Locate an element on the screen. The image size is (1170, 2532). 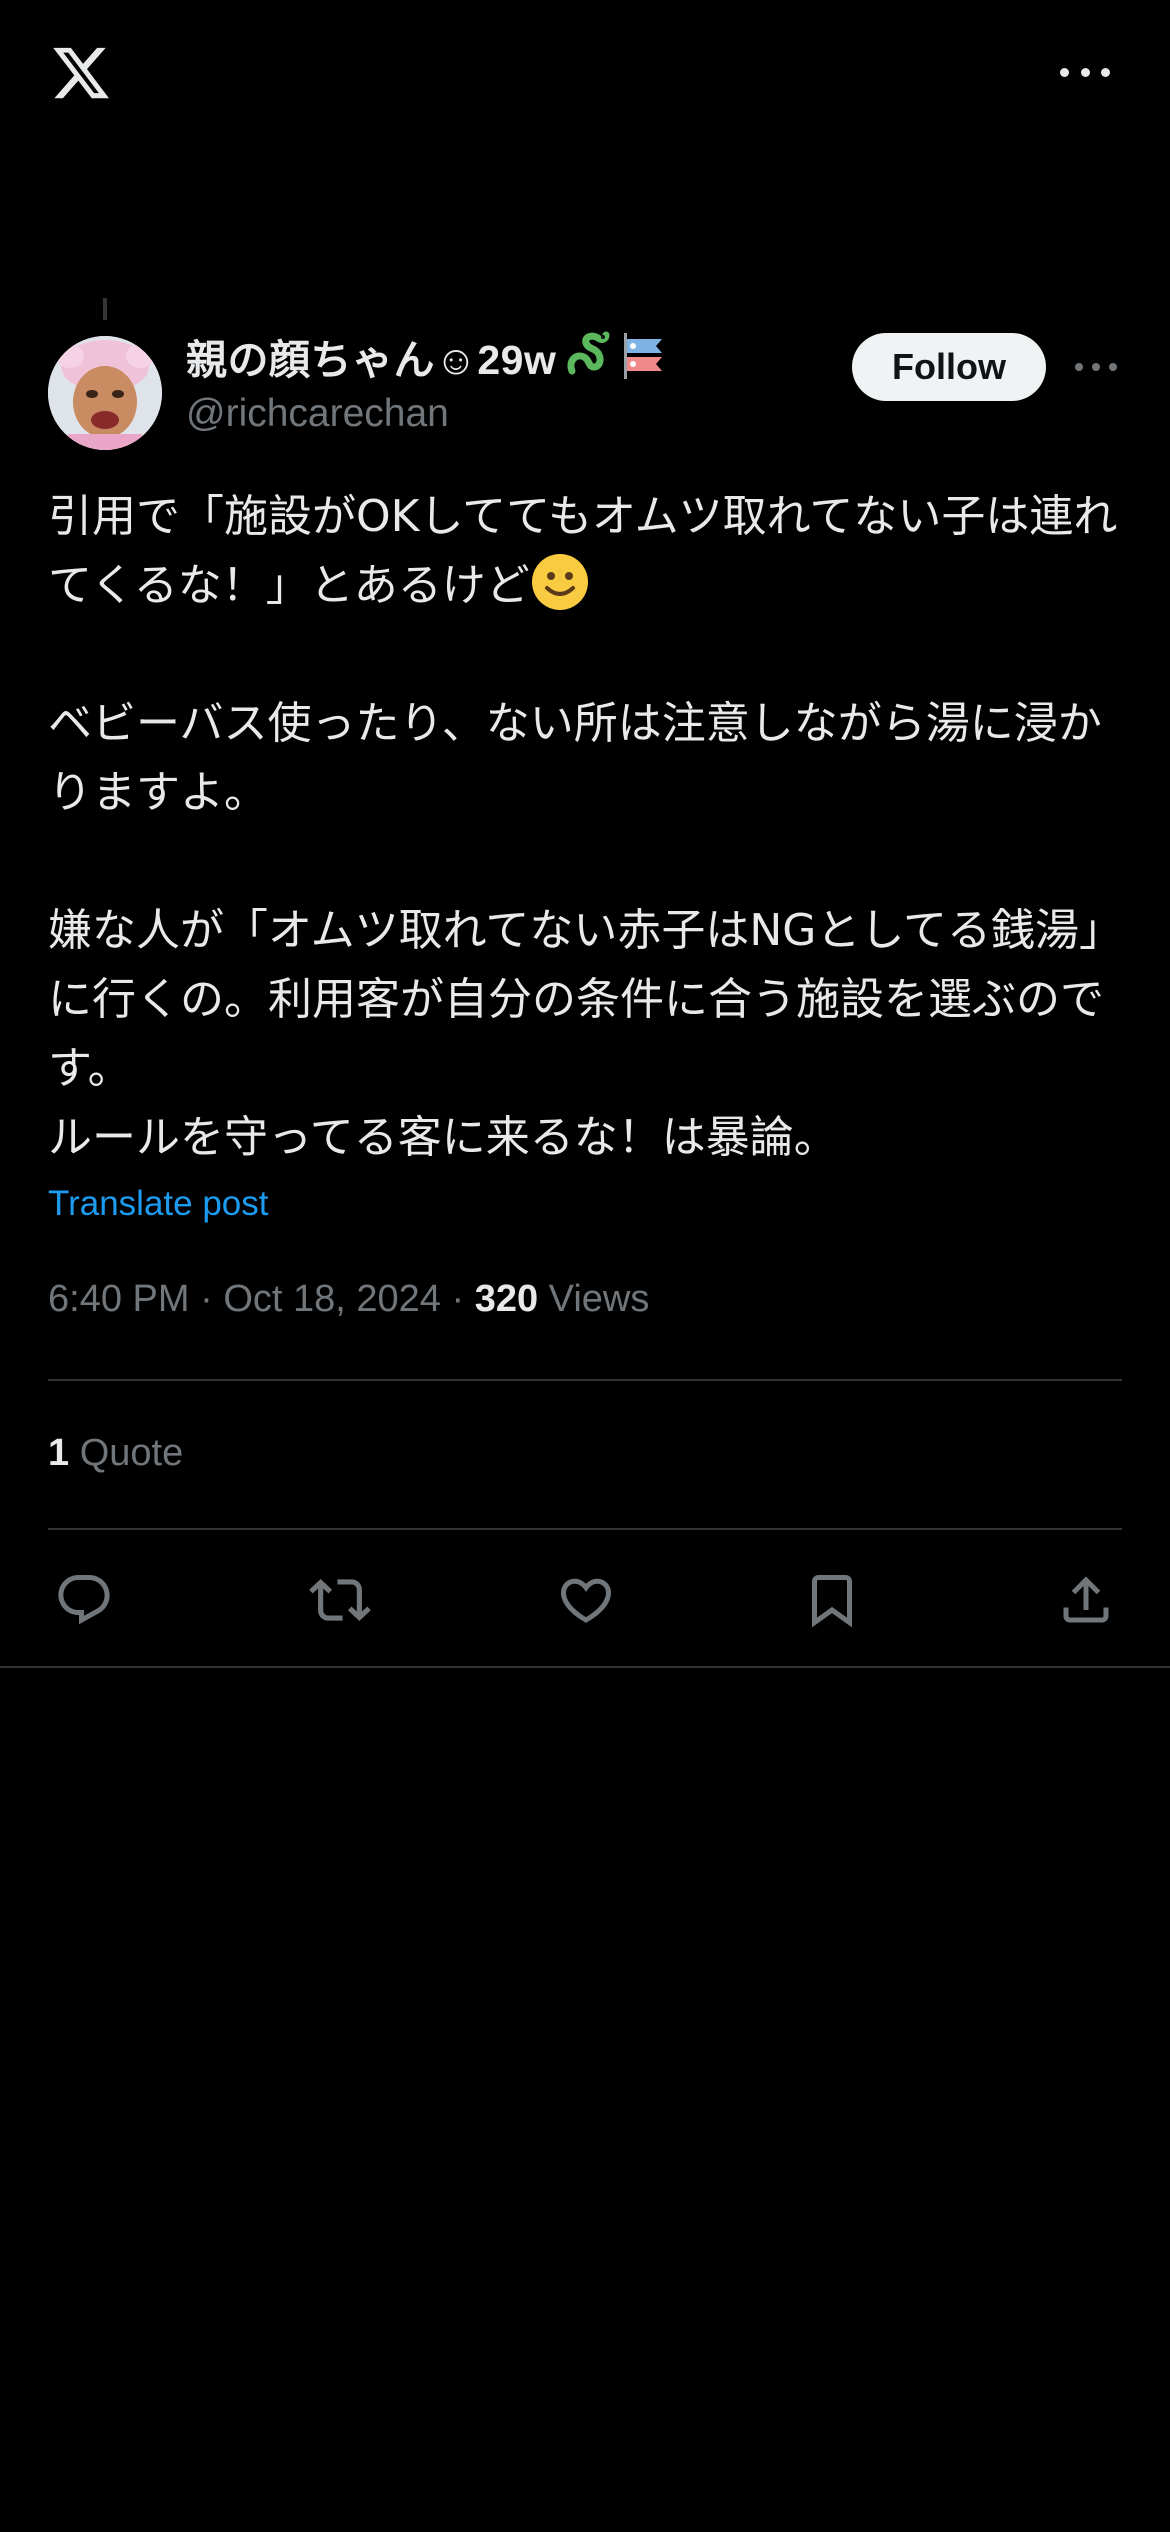
like-icon is located at coordinates (586, 1600).